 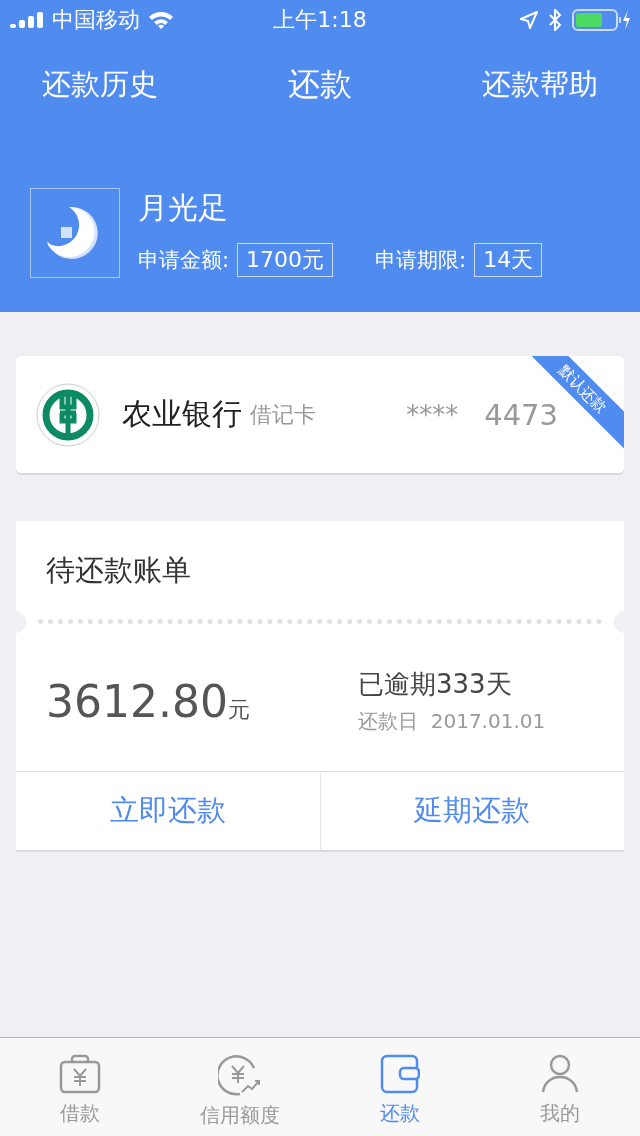 What do you see at coordinates (96, 20) in the screenshot?
I see `carrier-name: 中国移动` at bounding box center [96, 20].